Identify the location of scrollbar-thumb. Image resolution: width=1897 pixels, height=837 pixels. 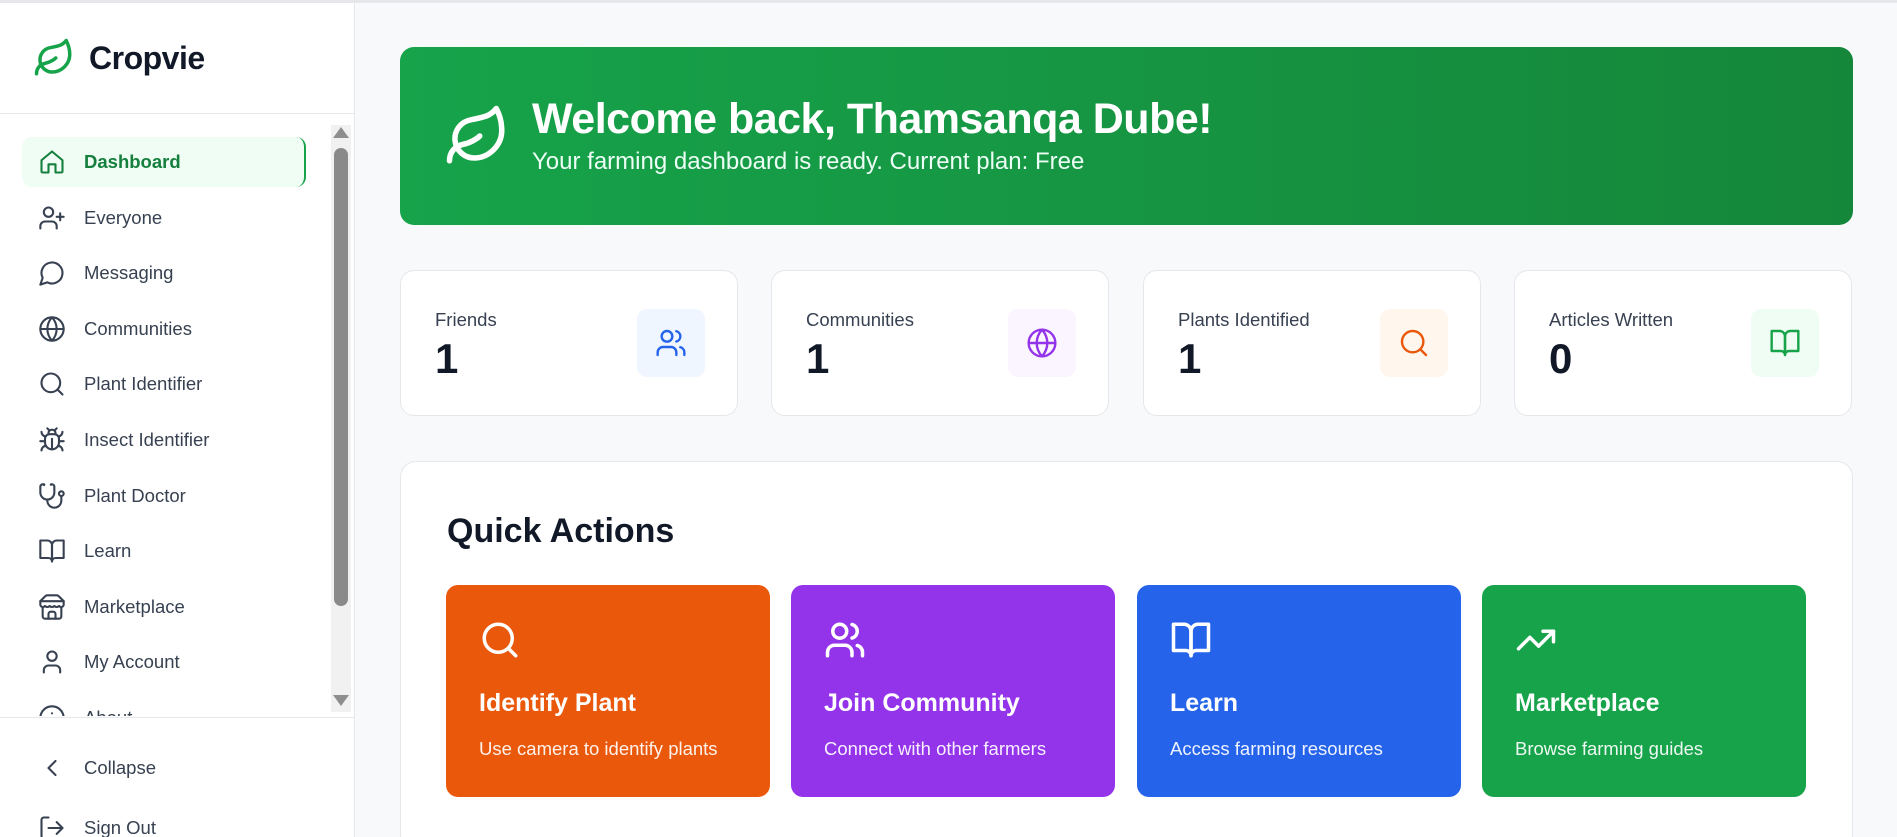
(341, 377).